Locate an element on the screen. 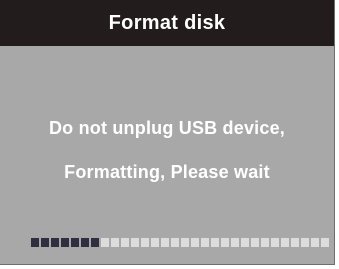 This screenshot has height=269, width=339. progress-bar is located at coordinates (180, 242).